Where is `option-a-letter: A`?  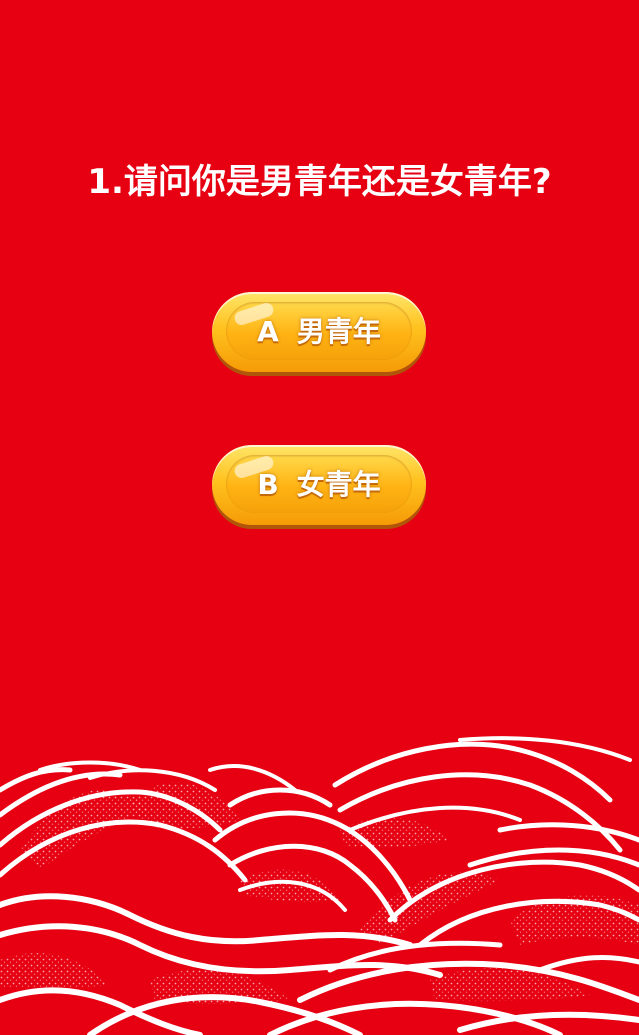 option-a-letter: A is located at coordinates (268, 331).